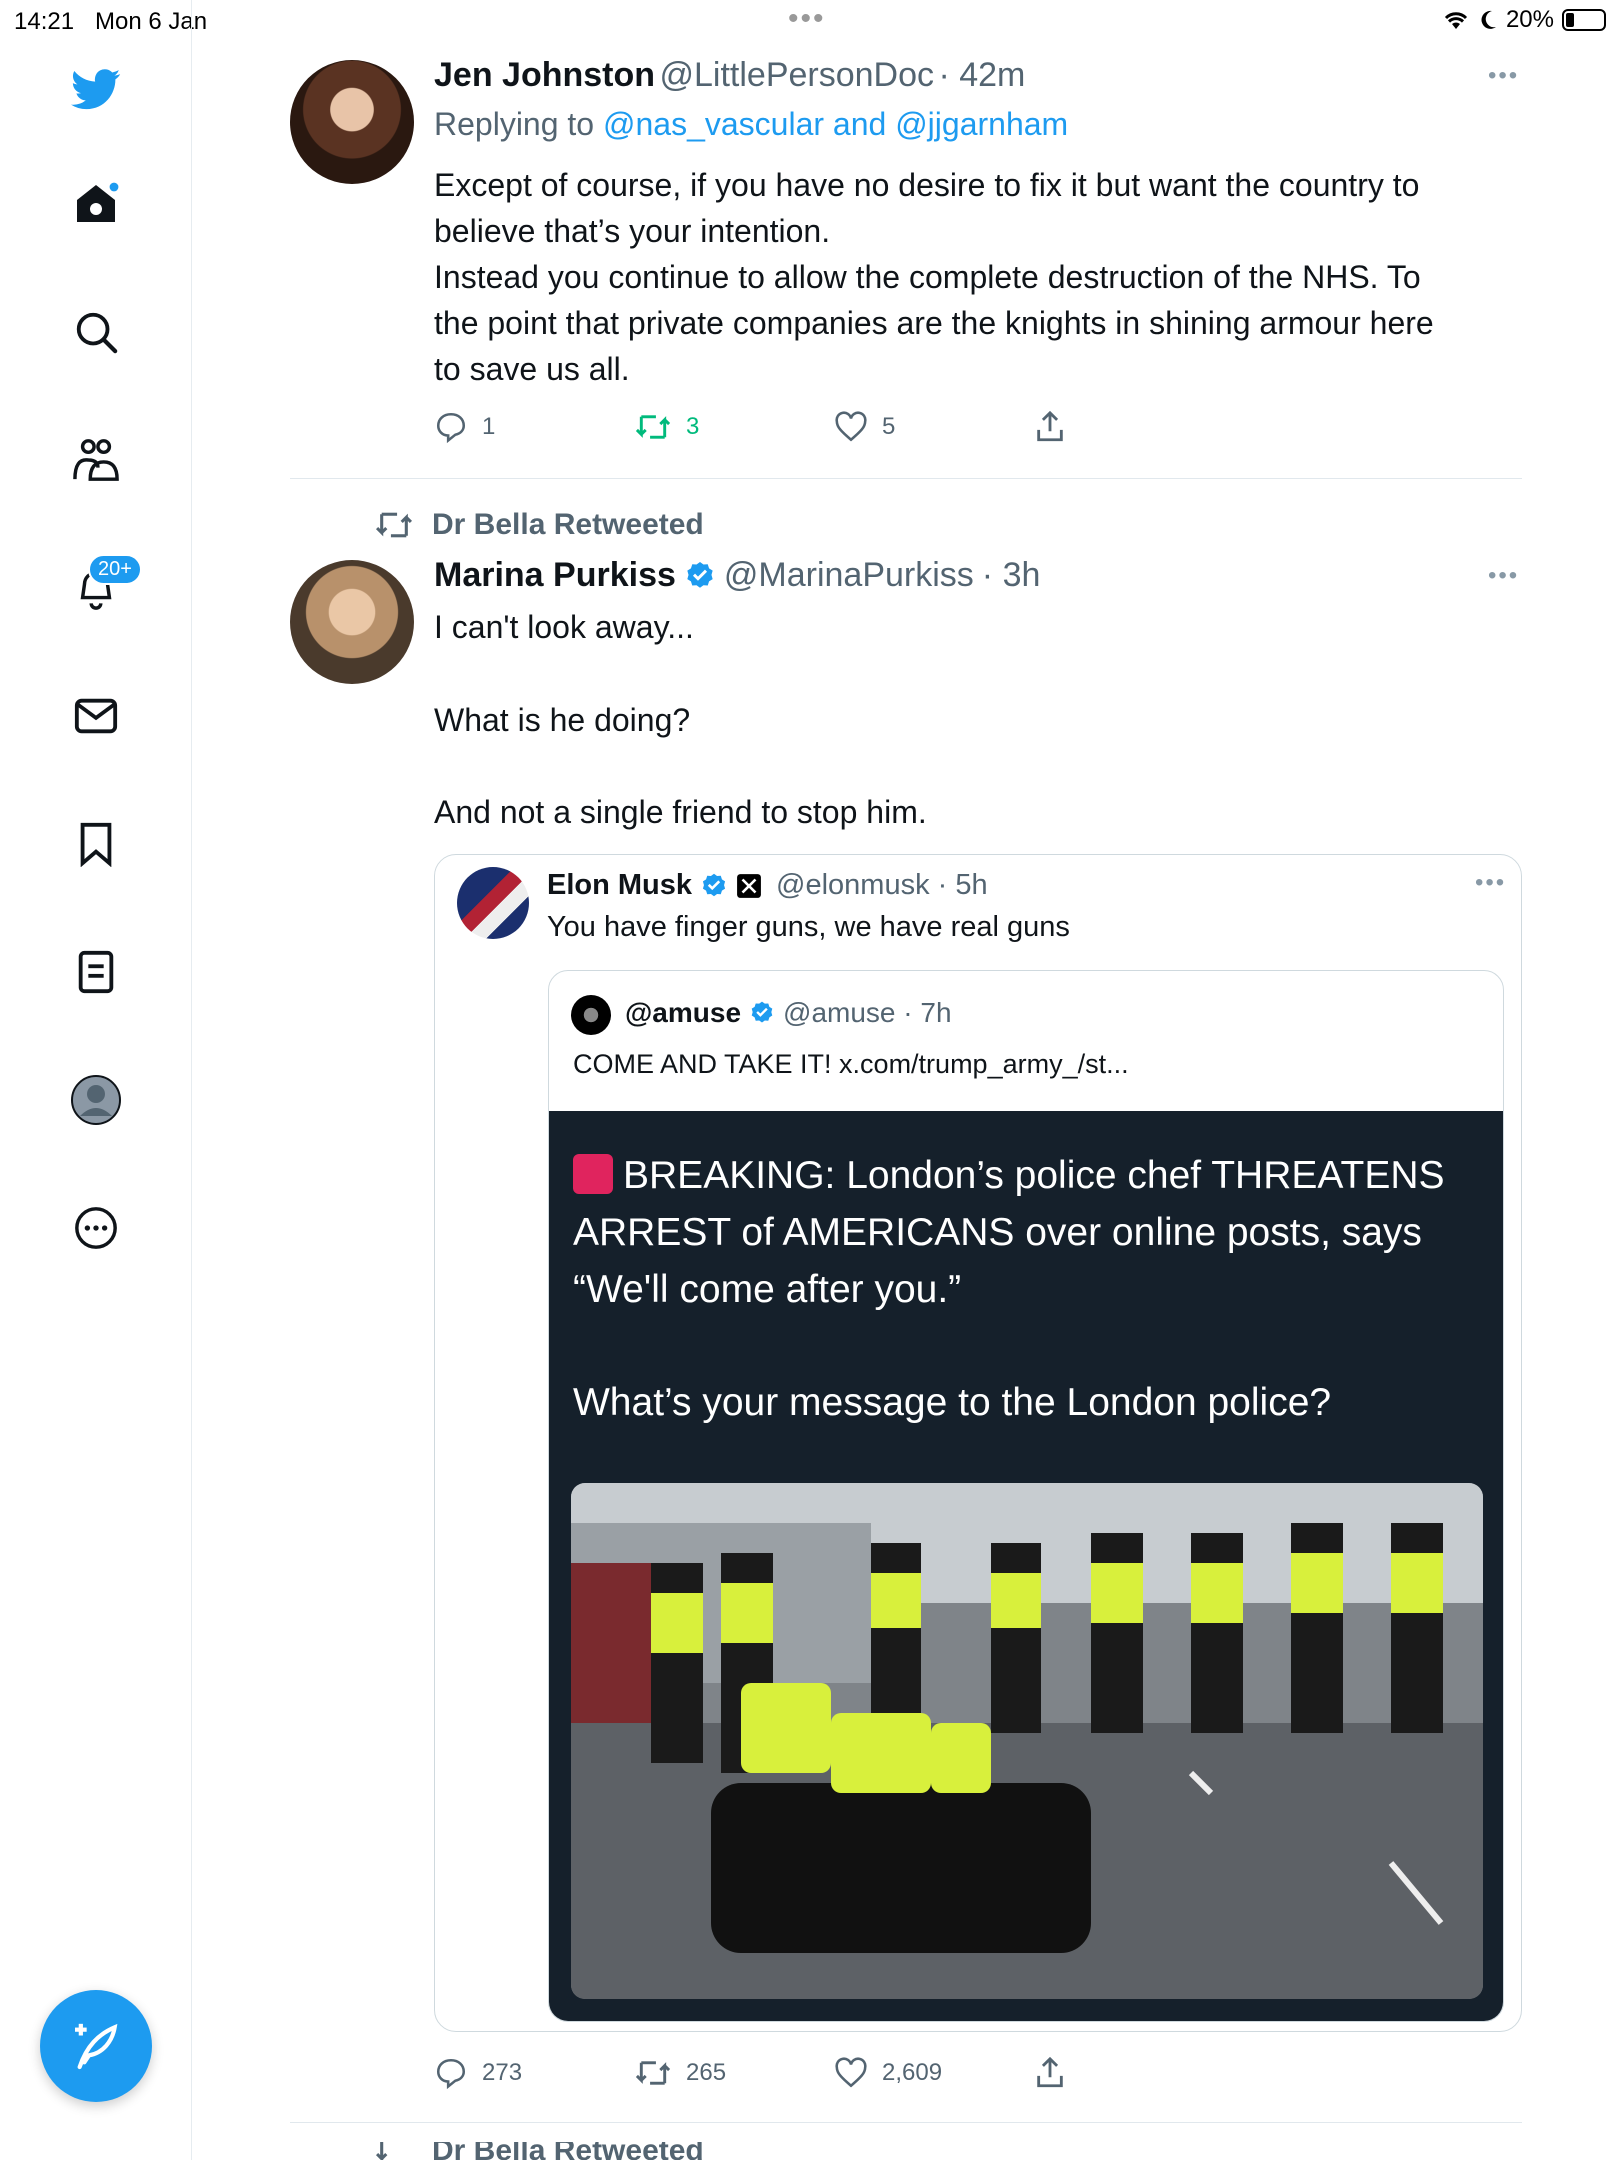  Describe the element at coordinates (912, 2072) in the screenshot. I see `like-count: 2,609` at that location.